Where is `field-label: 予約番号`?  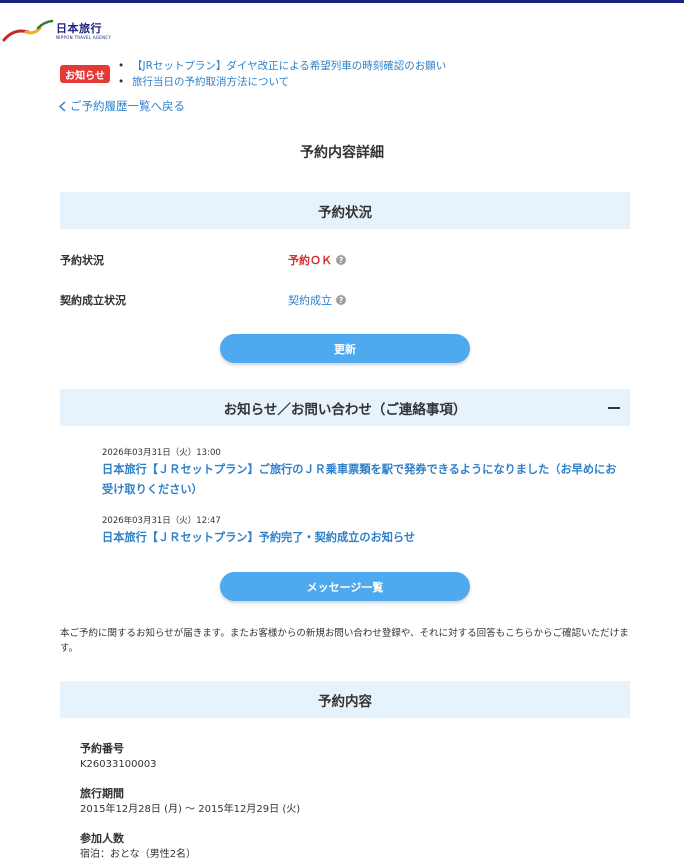 field-label: 予約番号 is located at coordinates (102, 748).